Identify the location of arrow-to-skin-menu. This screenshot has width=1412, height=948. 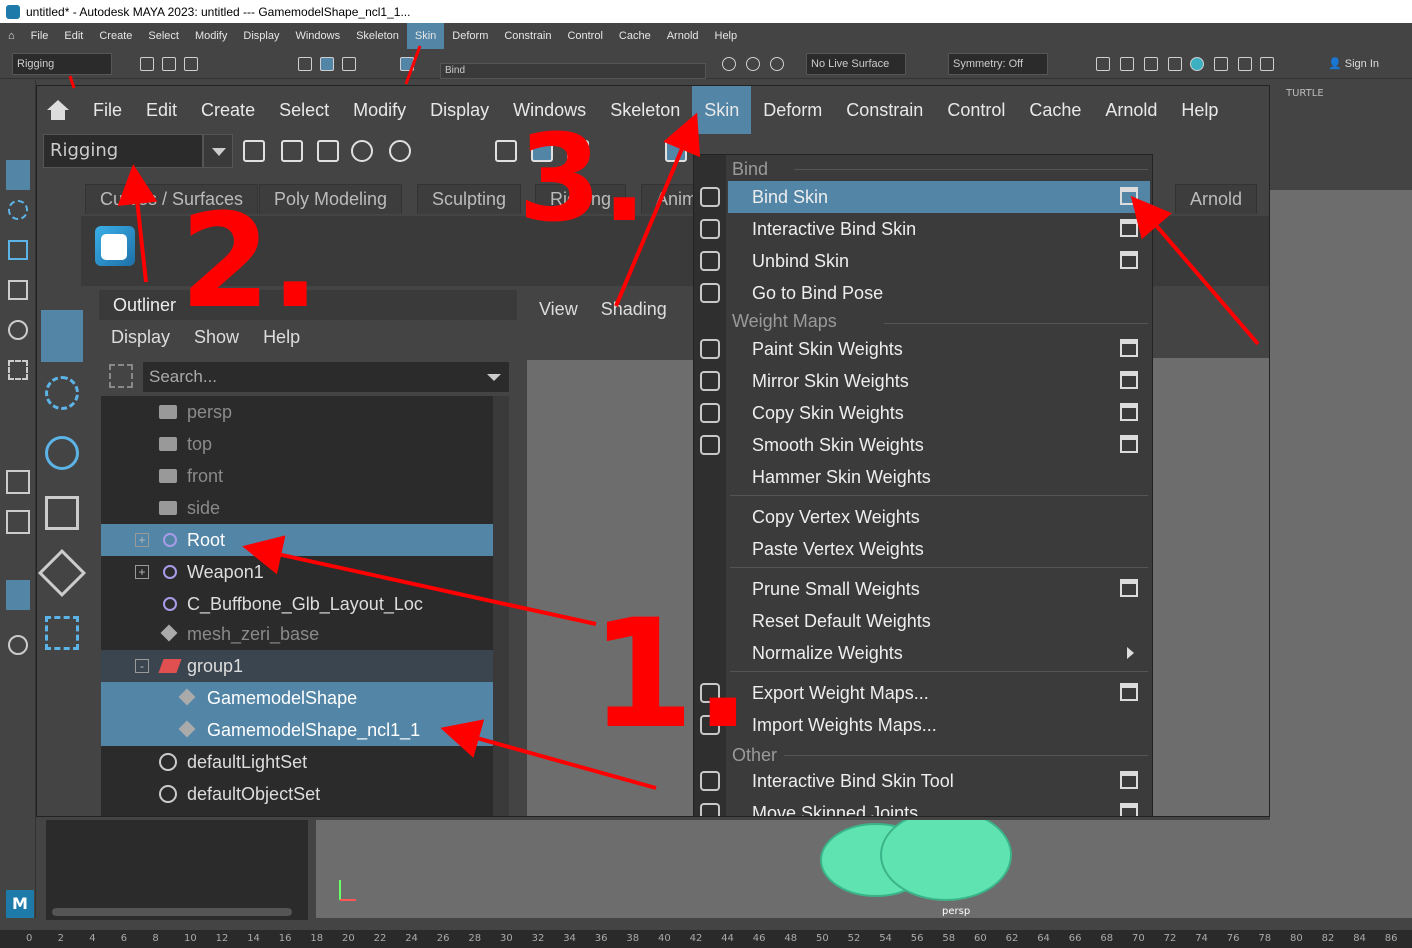
(657, 209).